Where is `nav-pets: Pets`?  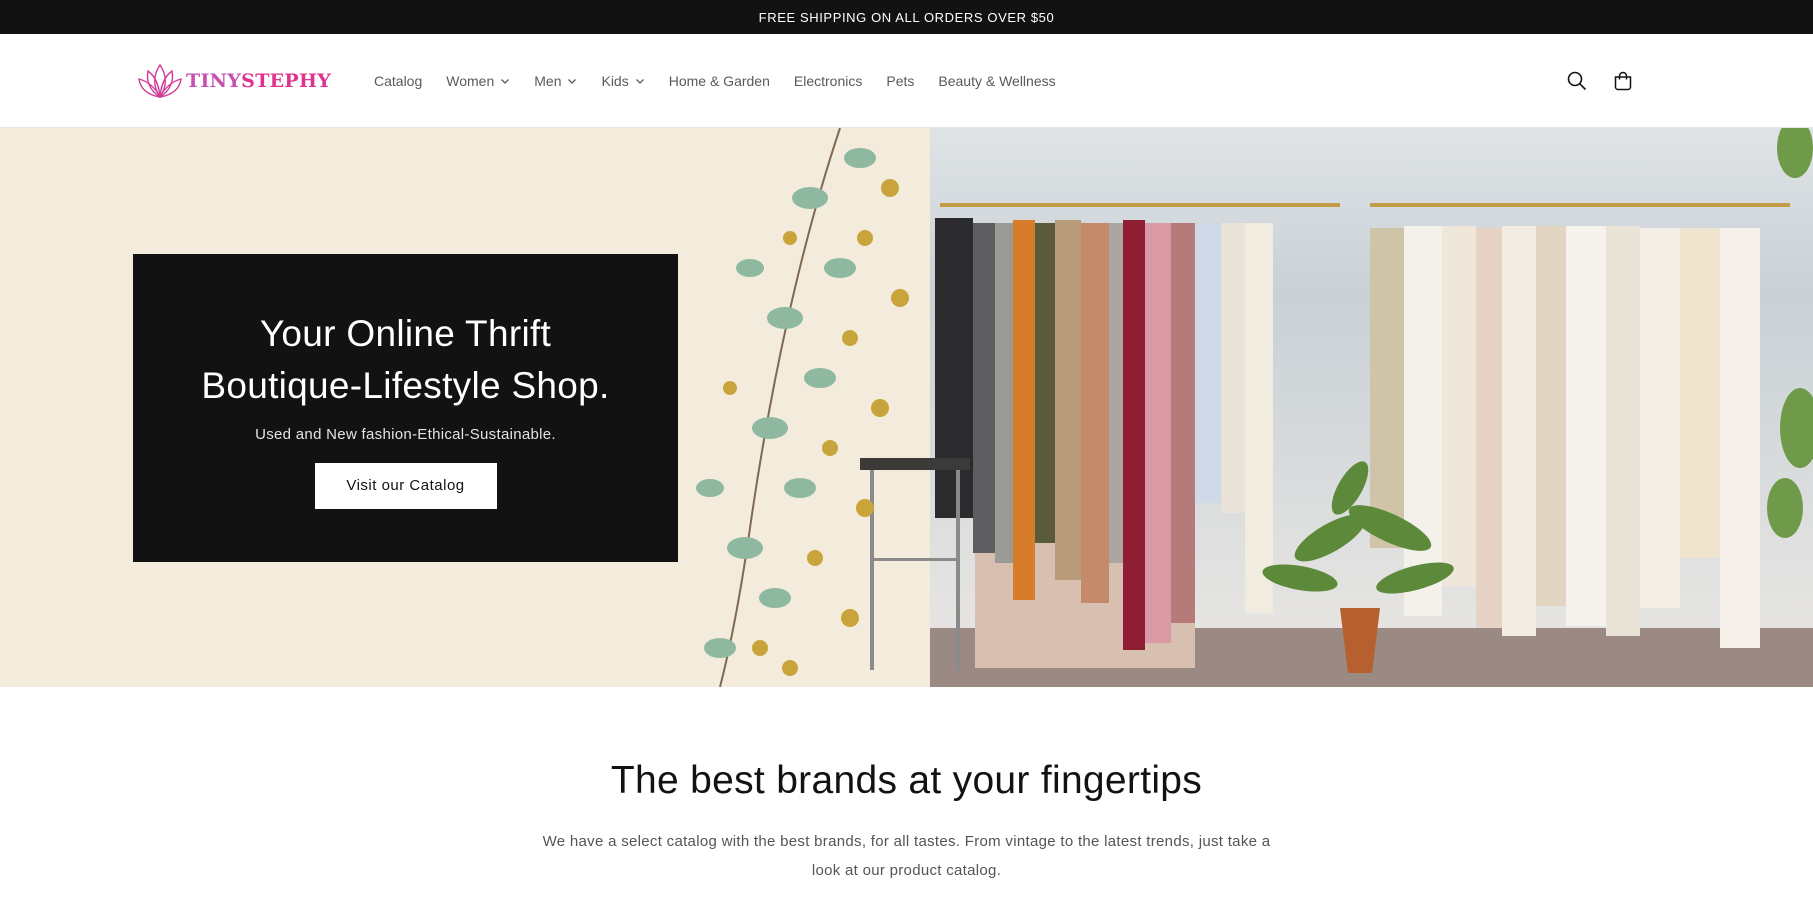
nav-pets: Pets is located at coordinates (900, 81).